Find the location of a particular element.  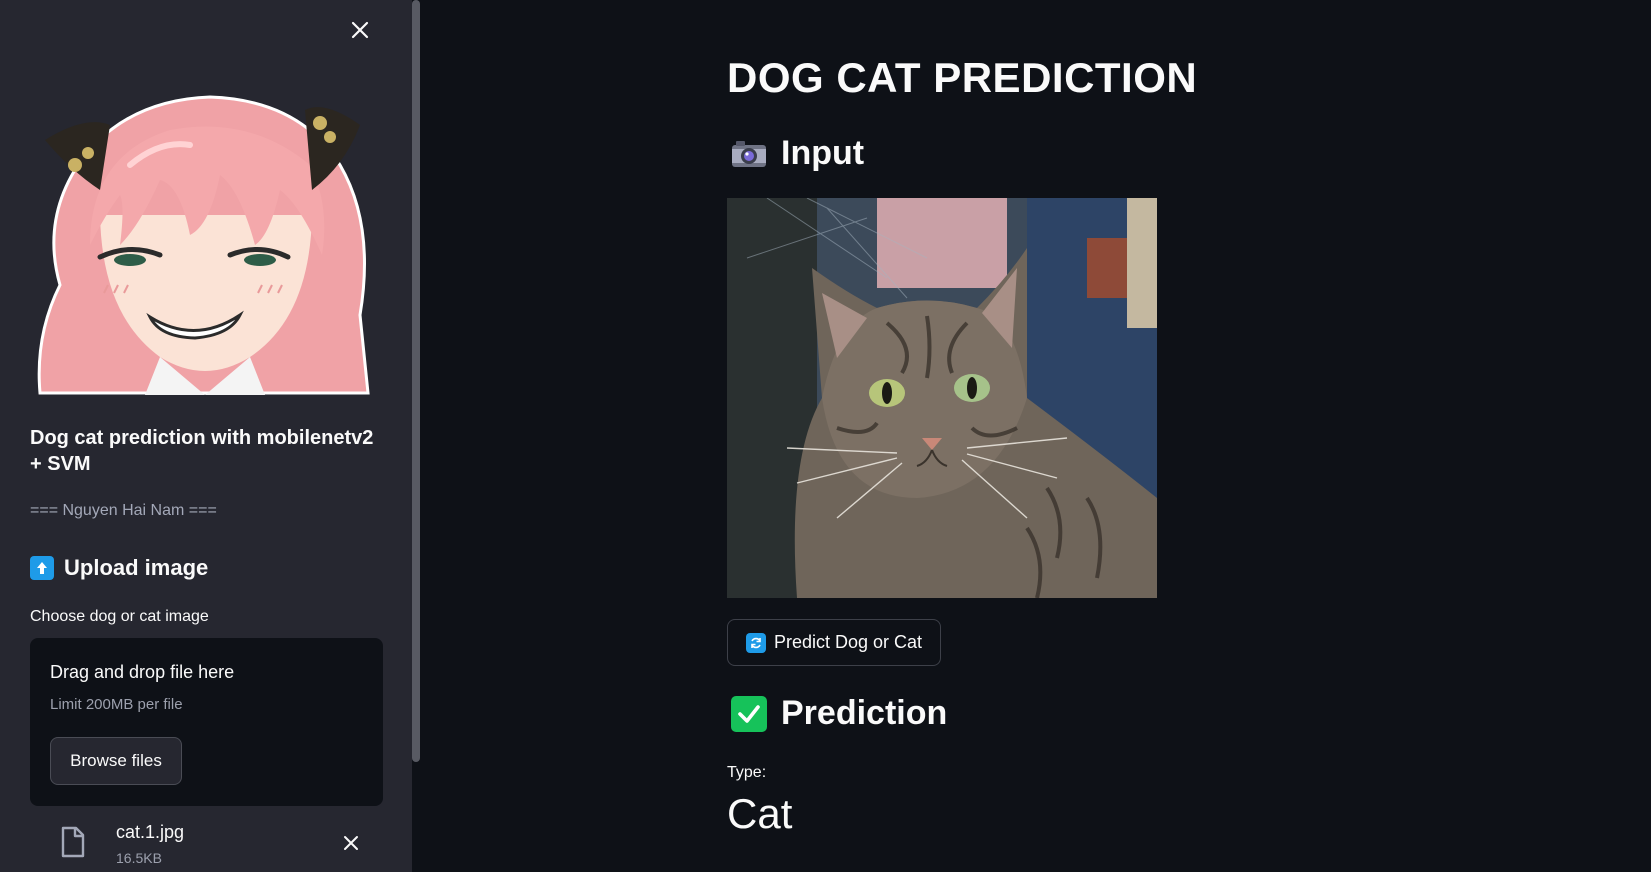

upload-header-label: Upload image is located at coordinates (136, 567).